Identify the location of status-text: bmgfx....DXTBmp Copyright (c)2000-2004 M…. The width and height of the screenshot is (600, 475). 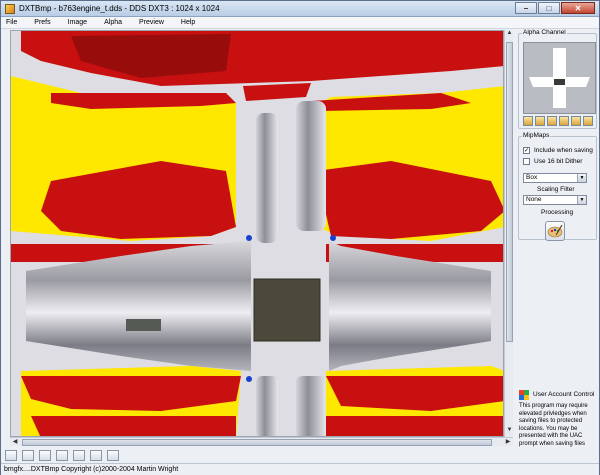
(91, 469).